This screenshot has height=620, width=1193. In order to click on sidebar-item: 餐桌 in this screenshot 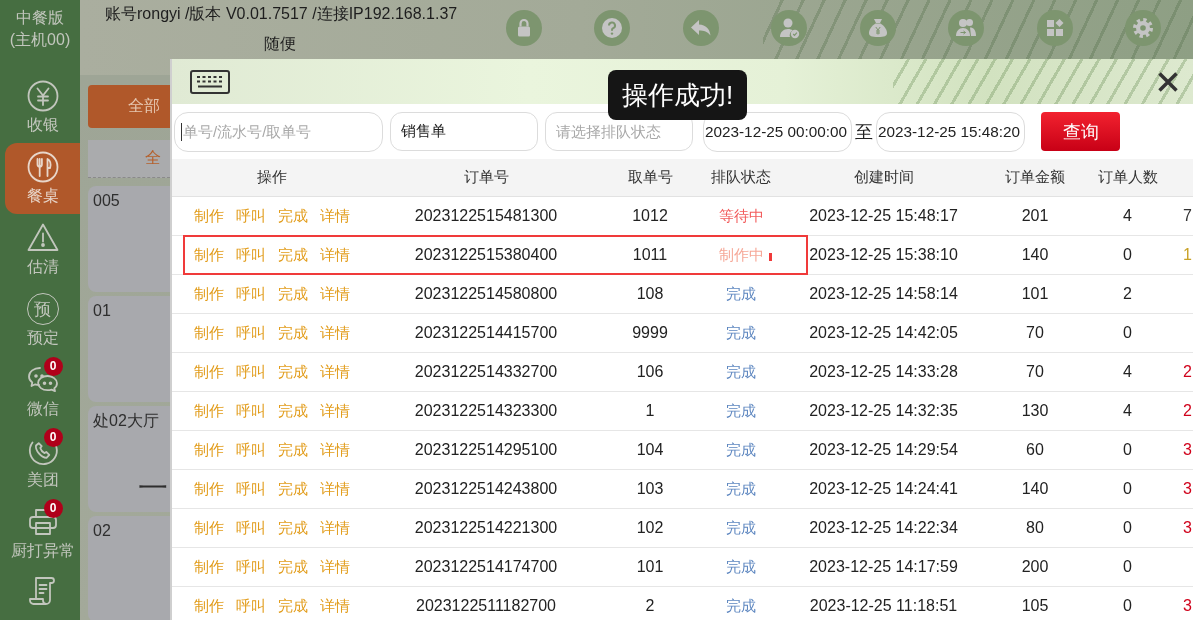, I will do `click(42, 178)`.